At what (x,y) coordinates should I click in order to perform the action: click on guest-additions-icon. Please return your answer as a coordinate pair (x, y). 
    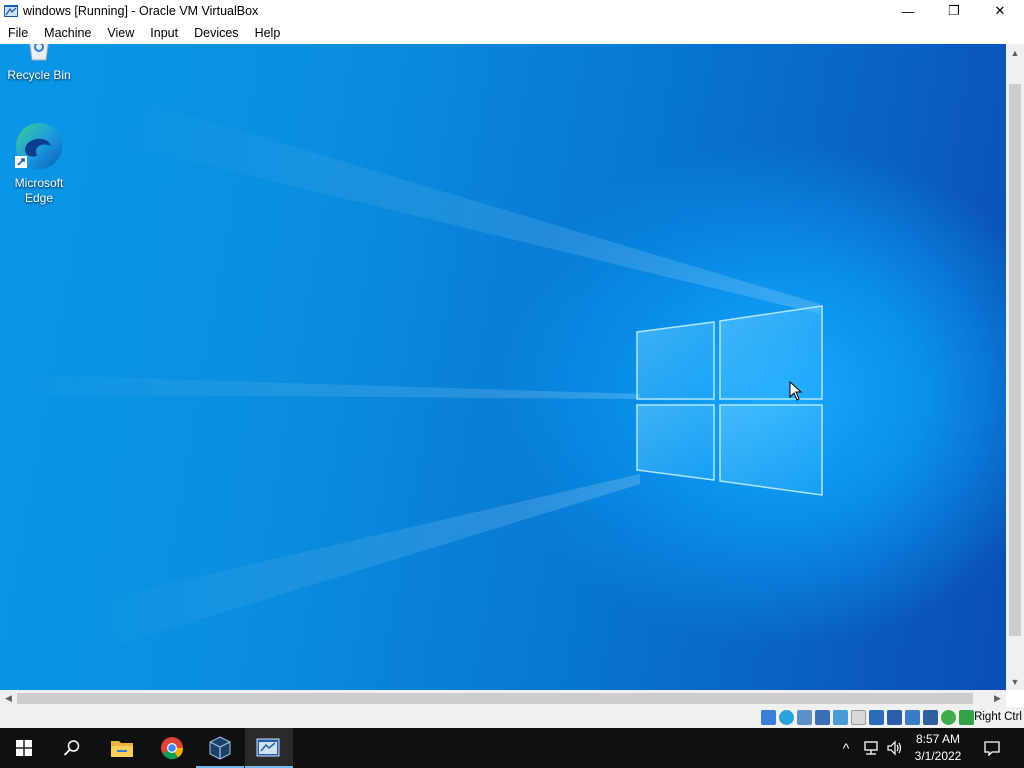
    Looking at the image, I should click on (948, 717).